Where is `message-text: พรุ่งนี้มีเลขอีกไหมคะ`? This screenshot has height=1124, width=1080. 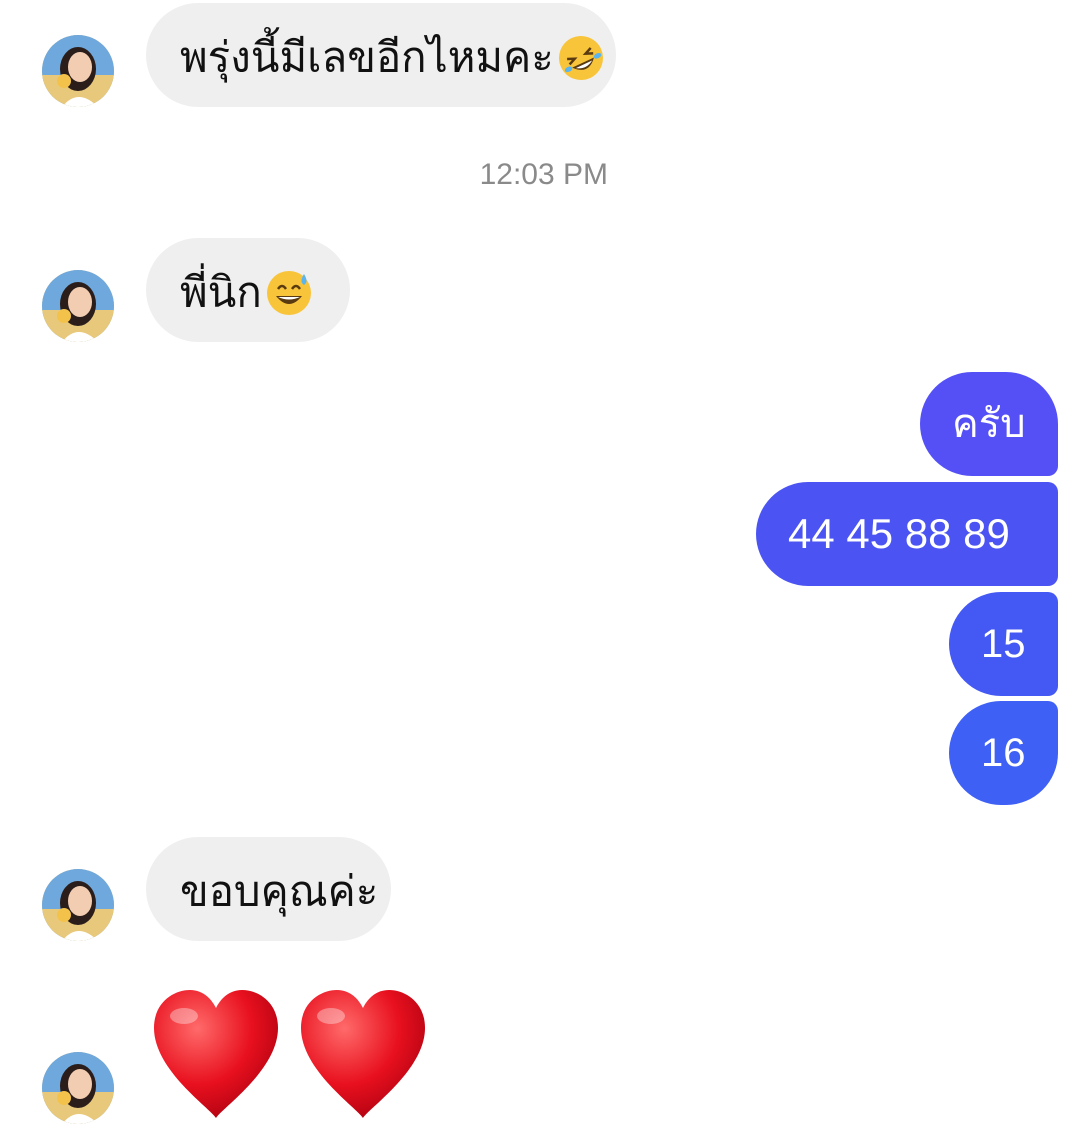
message-text: พรุ่งนี้มีเลขอีกไหมคะ is located at coordinates (367, 57).